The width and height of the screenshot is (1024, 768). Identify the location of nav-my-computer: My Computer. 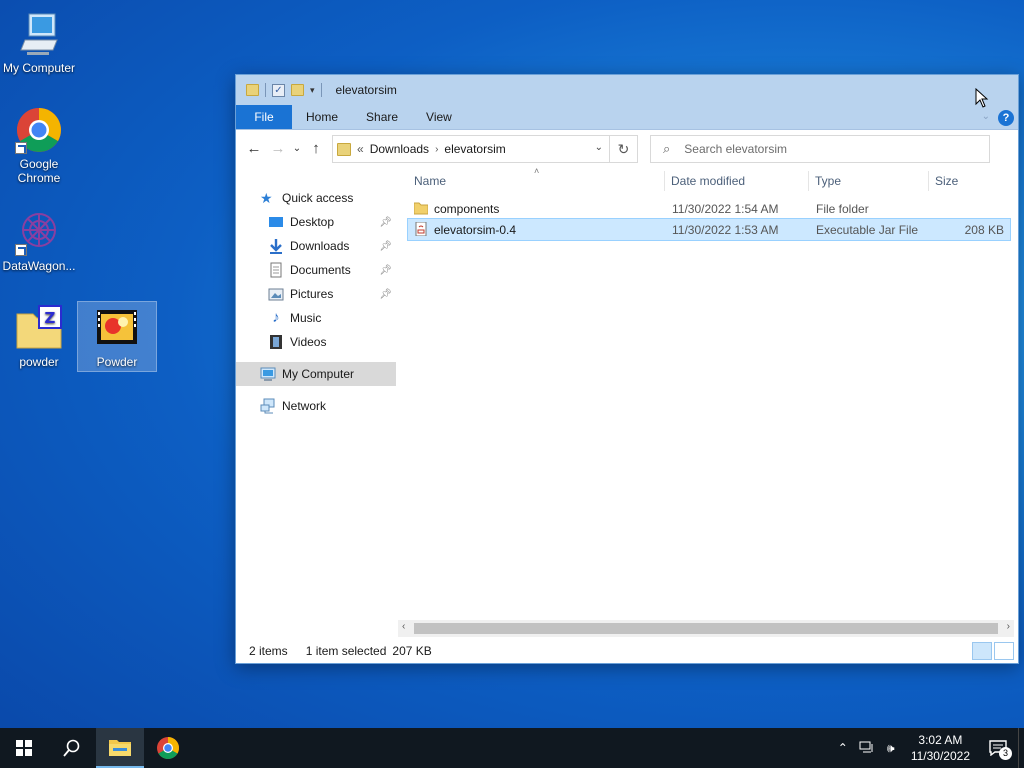
(316, 374).